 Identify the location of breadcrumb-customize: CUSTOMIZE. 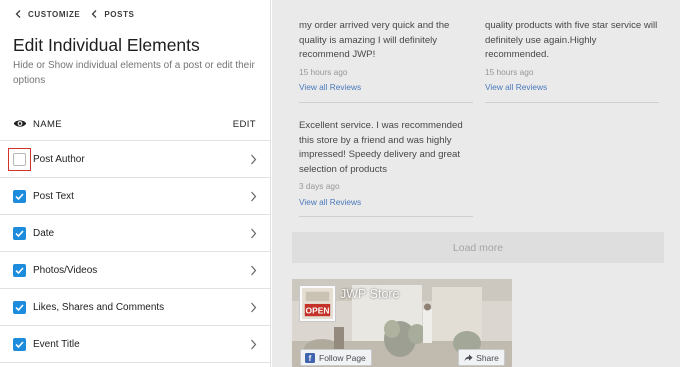
(47, 14).